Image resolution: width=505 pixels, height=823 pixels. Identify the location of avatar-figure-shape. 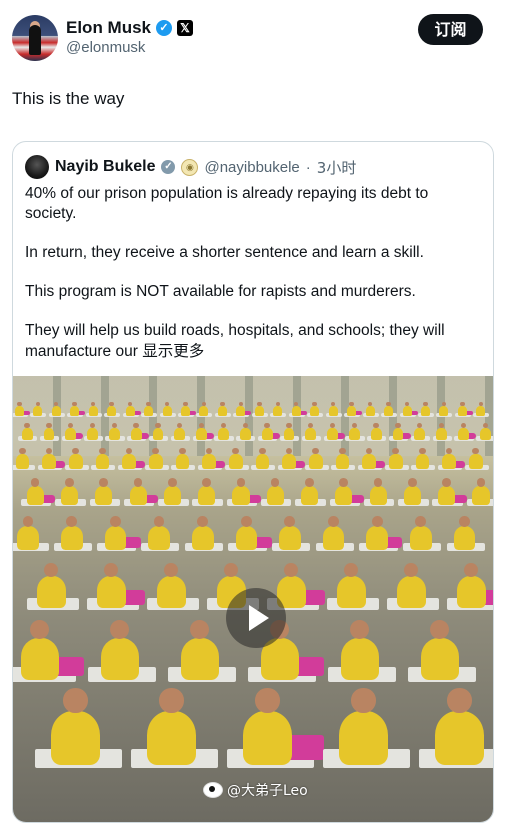
(35, 40).